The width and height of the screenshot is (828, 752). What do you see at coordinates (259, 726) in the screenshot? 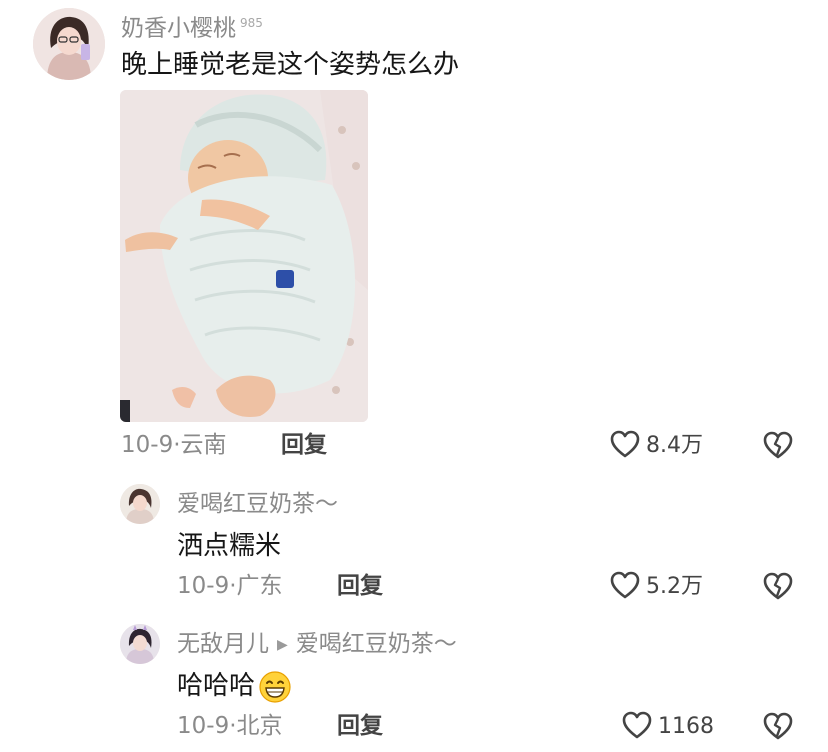
I see `comment-location: 北京` at bounding box center [259, 726].